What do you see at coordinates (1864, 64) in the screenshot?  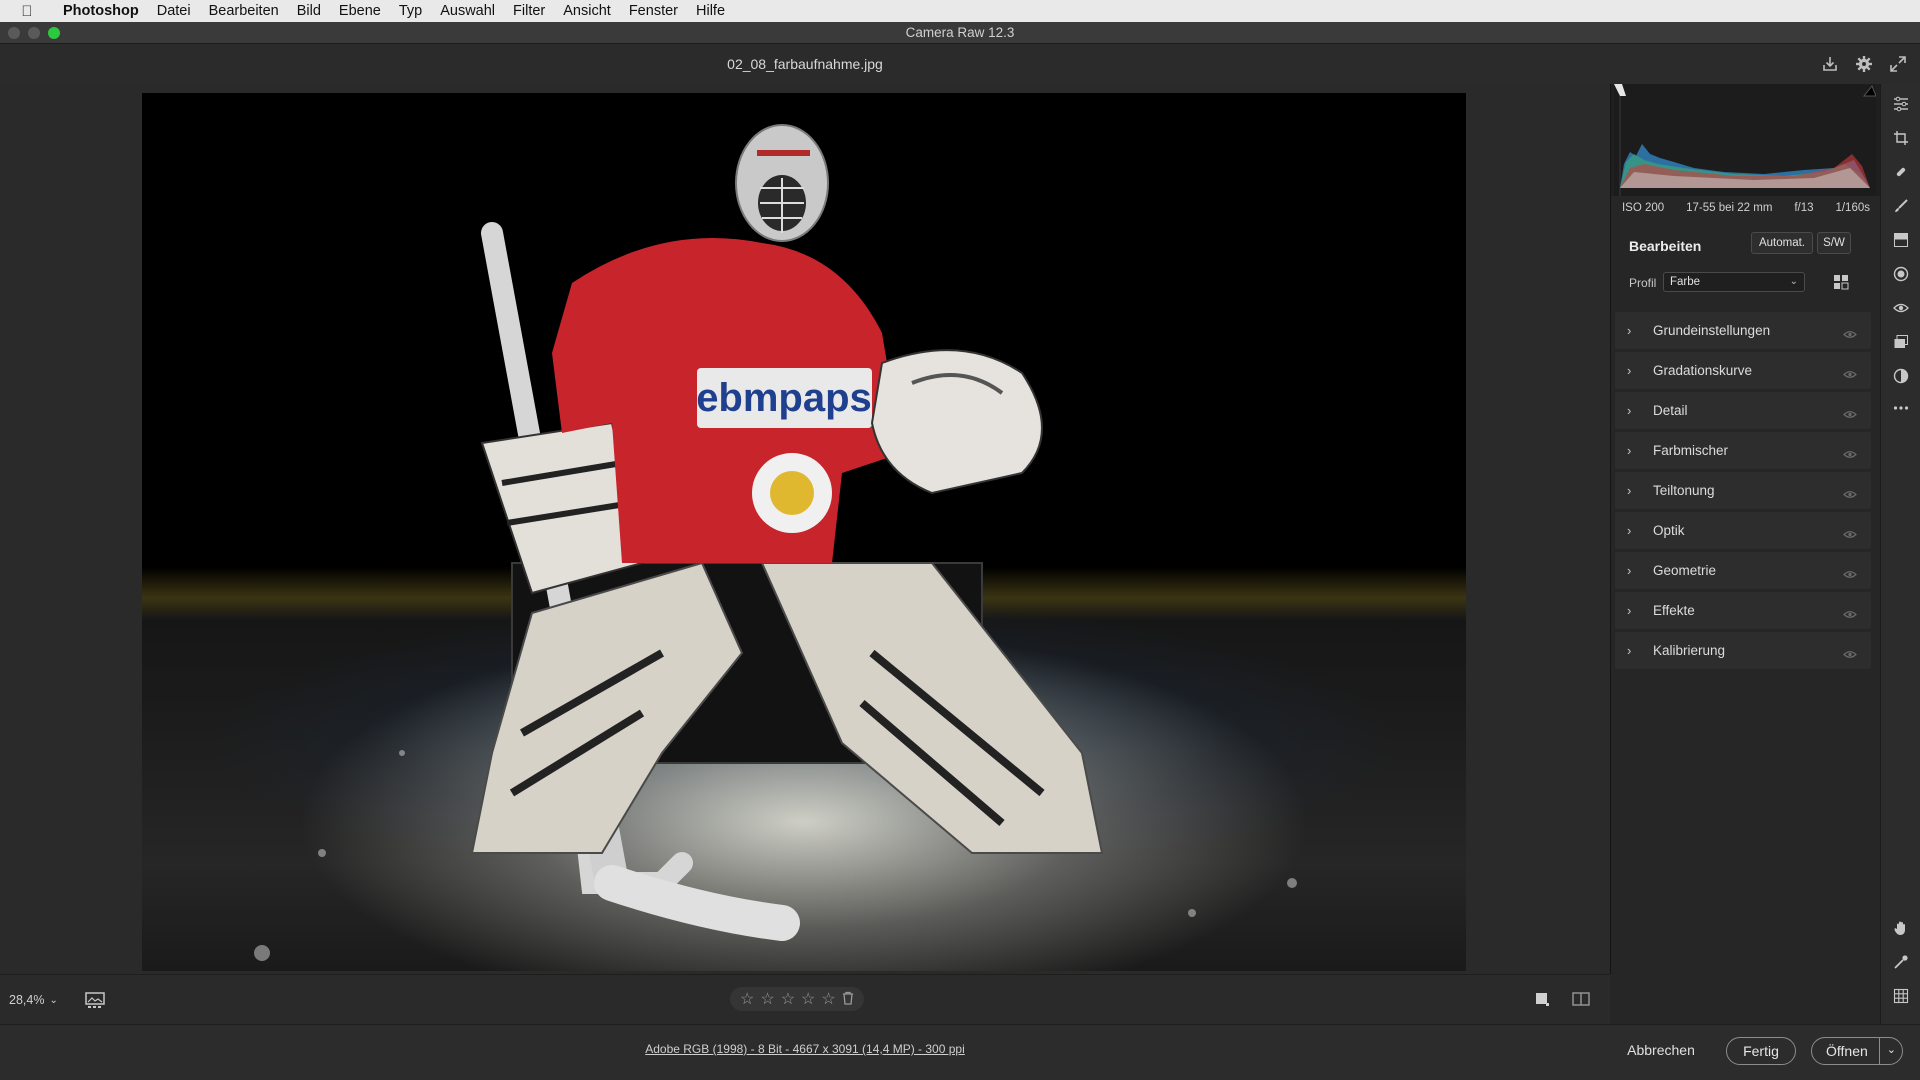 I see `gear-icon` at bounding box center [1864, 64].